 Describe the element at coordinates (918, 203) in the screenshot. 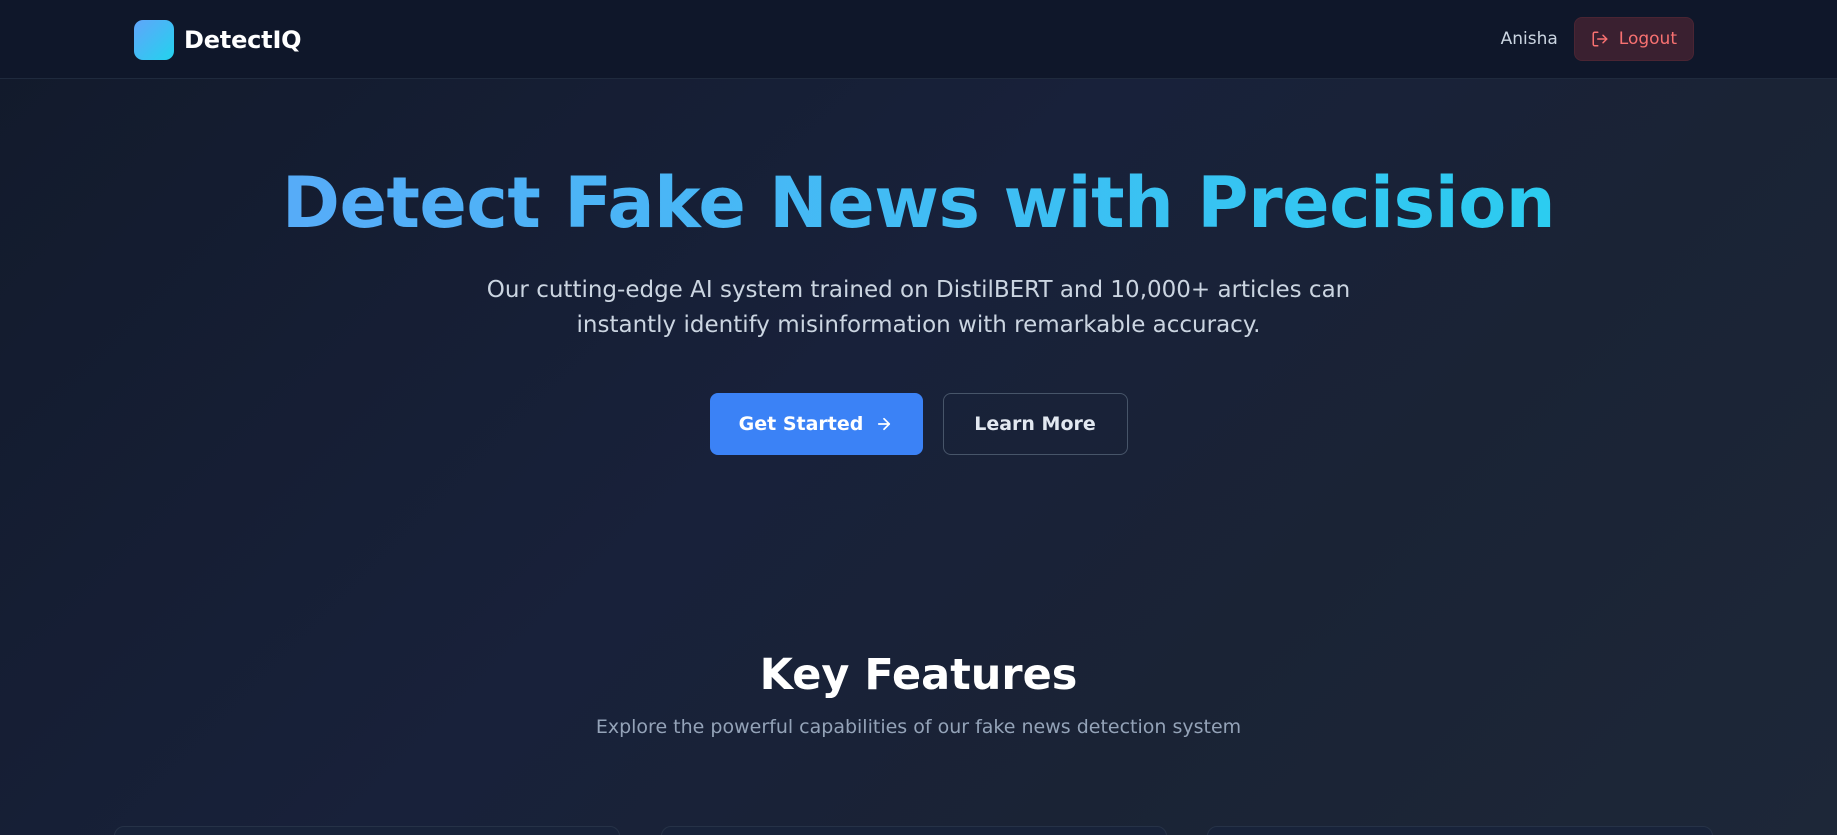

I see `hero-title: Detect Fake News with Precision` at that location.